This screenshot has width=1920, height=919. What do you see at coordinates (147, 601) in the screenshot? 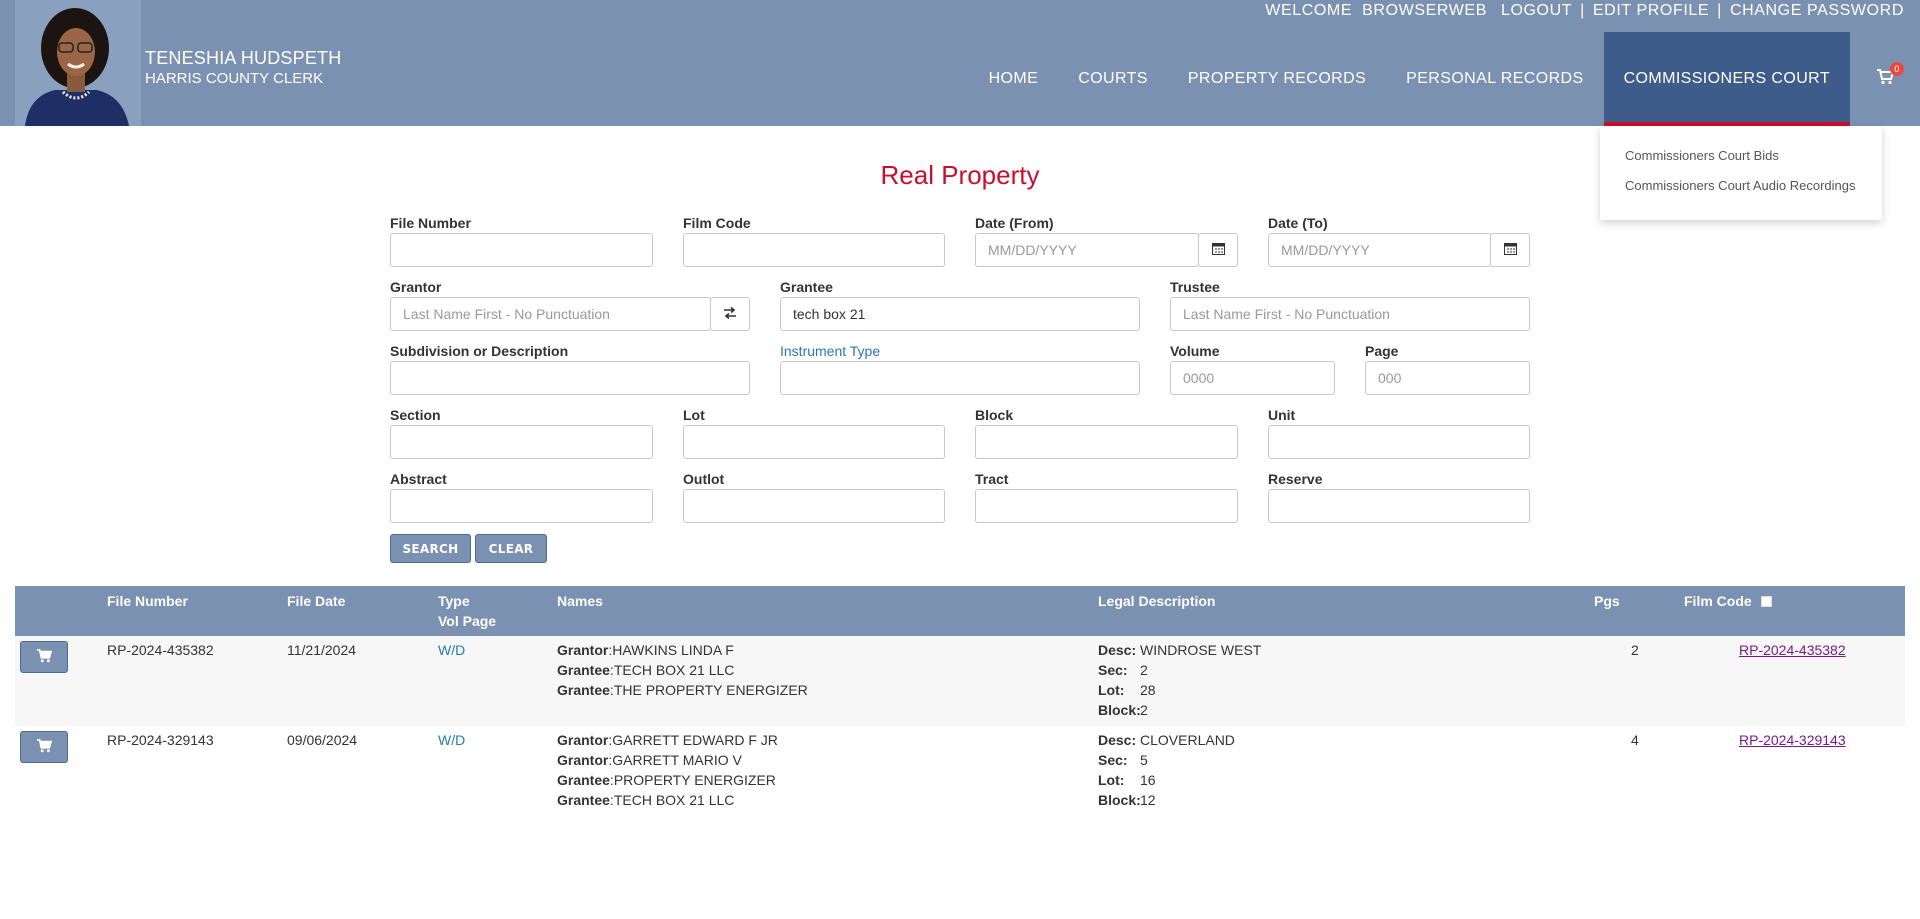
I see `col-file-number: File Number` at bounding box center [147, 601].